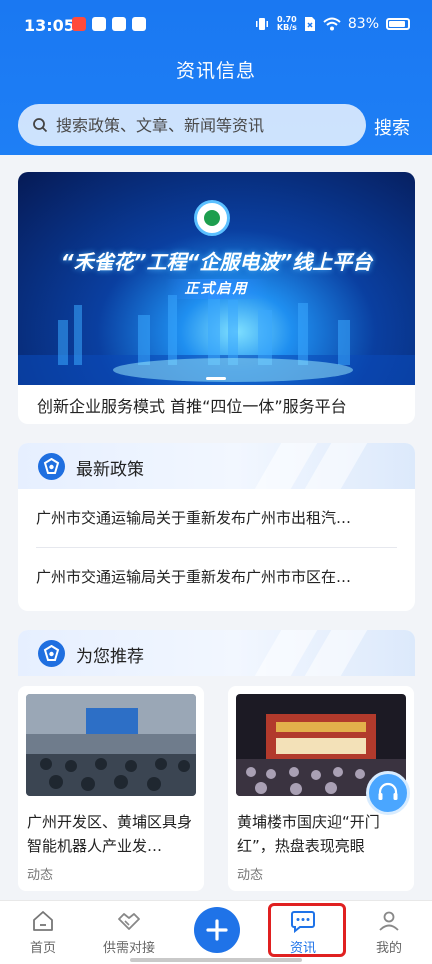 This screenshot has height=964, width=432. I want to click on calendar-icon, so click(119, 24).